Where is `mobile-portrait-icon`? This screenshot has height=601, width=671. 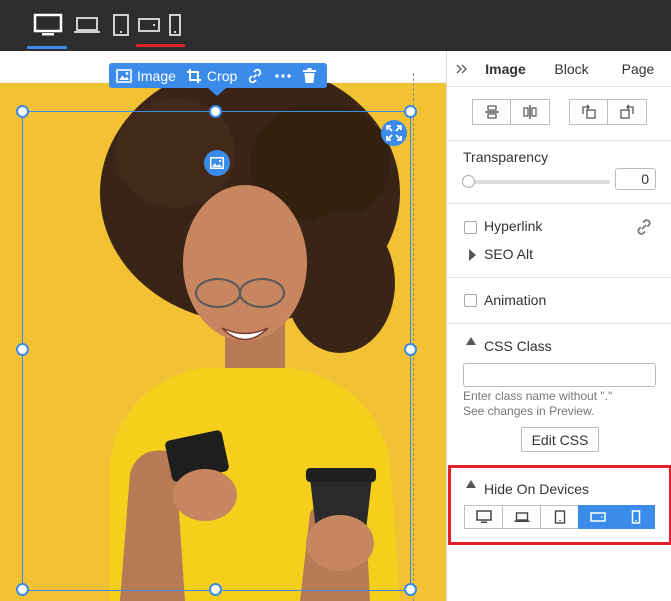
mobile-portrait-icon is located at coordinates (635, 517).